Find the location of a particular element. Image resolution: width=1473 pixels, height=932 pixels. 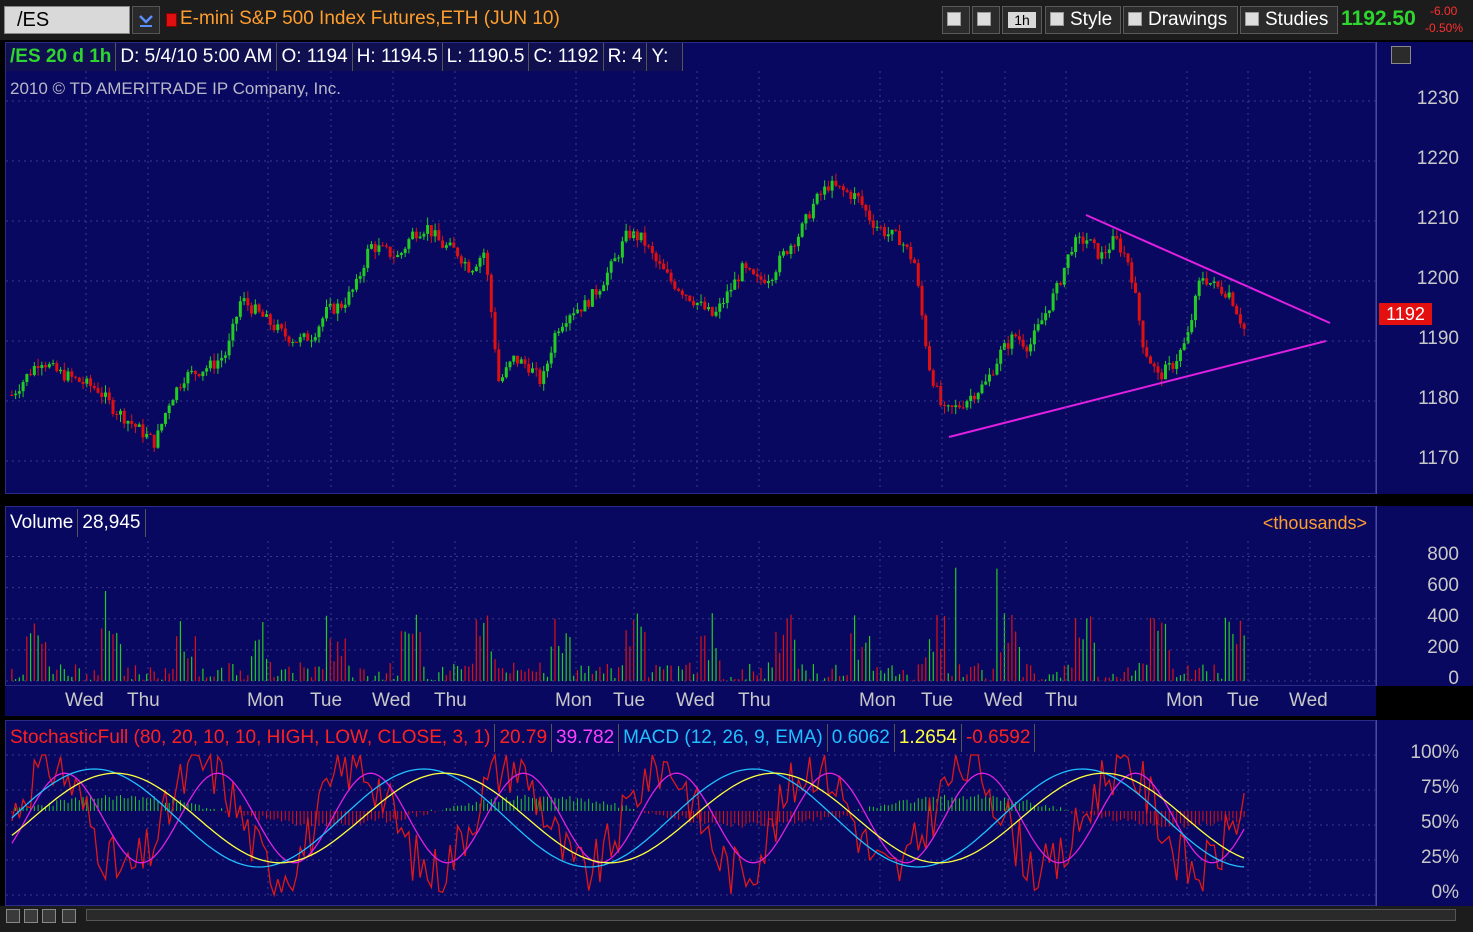

price-axis-label: 1170 is located at coordinates (1438, 458).